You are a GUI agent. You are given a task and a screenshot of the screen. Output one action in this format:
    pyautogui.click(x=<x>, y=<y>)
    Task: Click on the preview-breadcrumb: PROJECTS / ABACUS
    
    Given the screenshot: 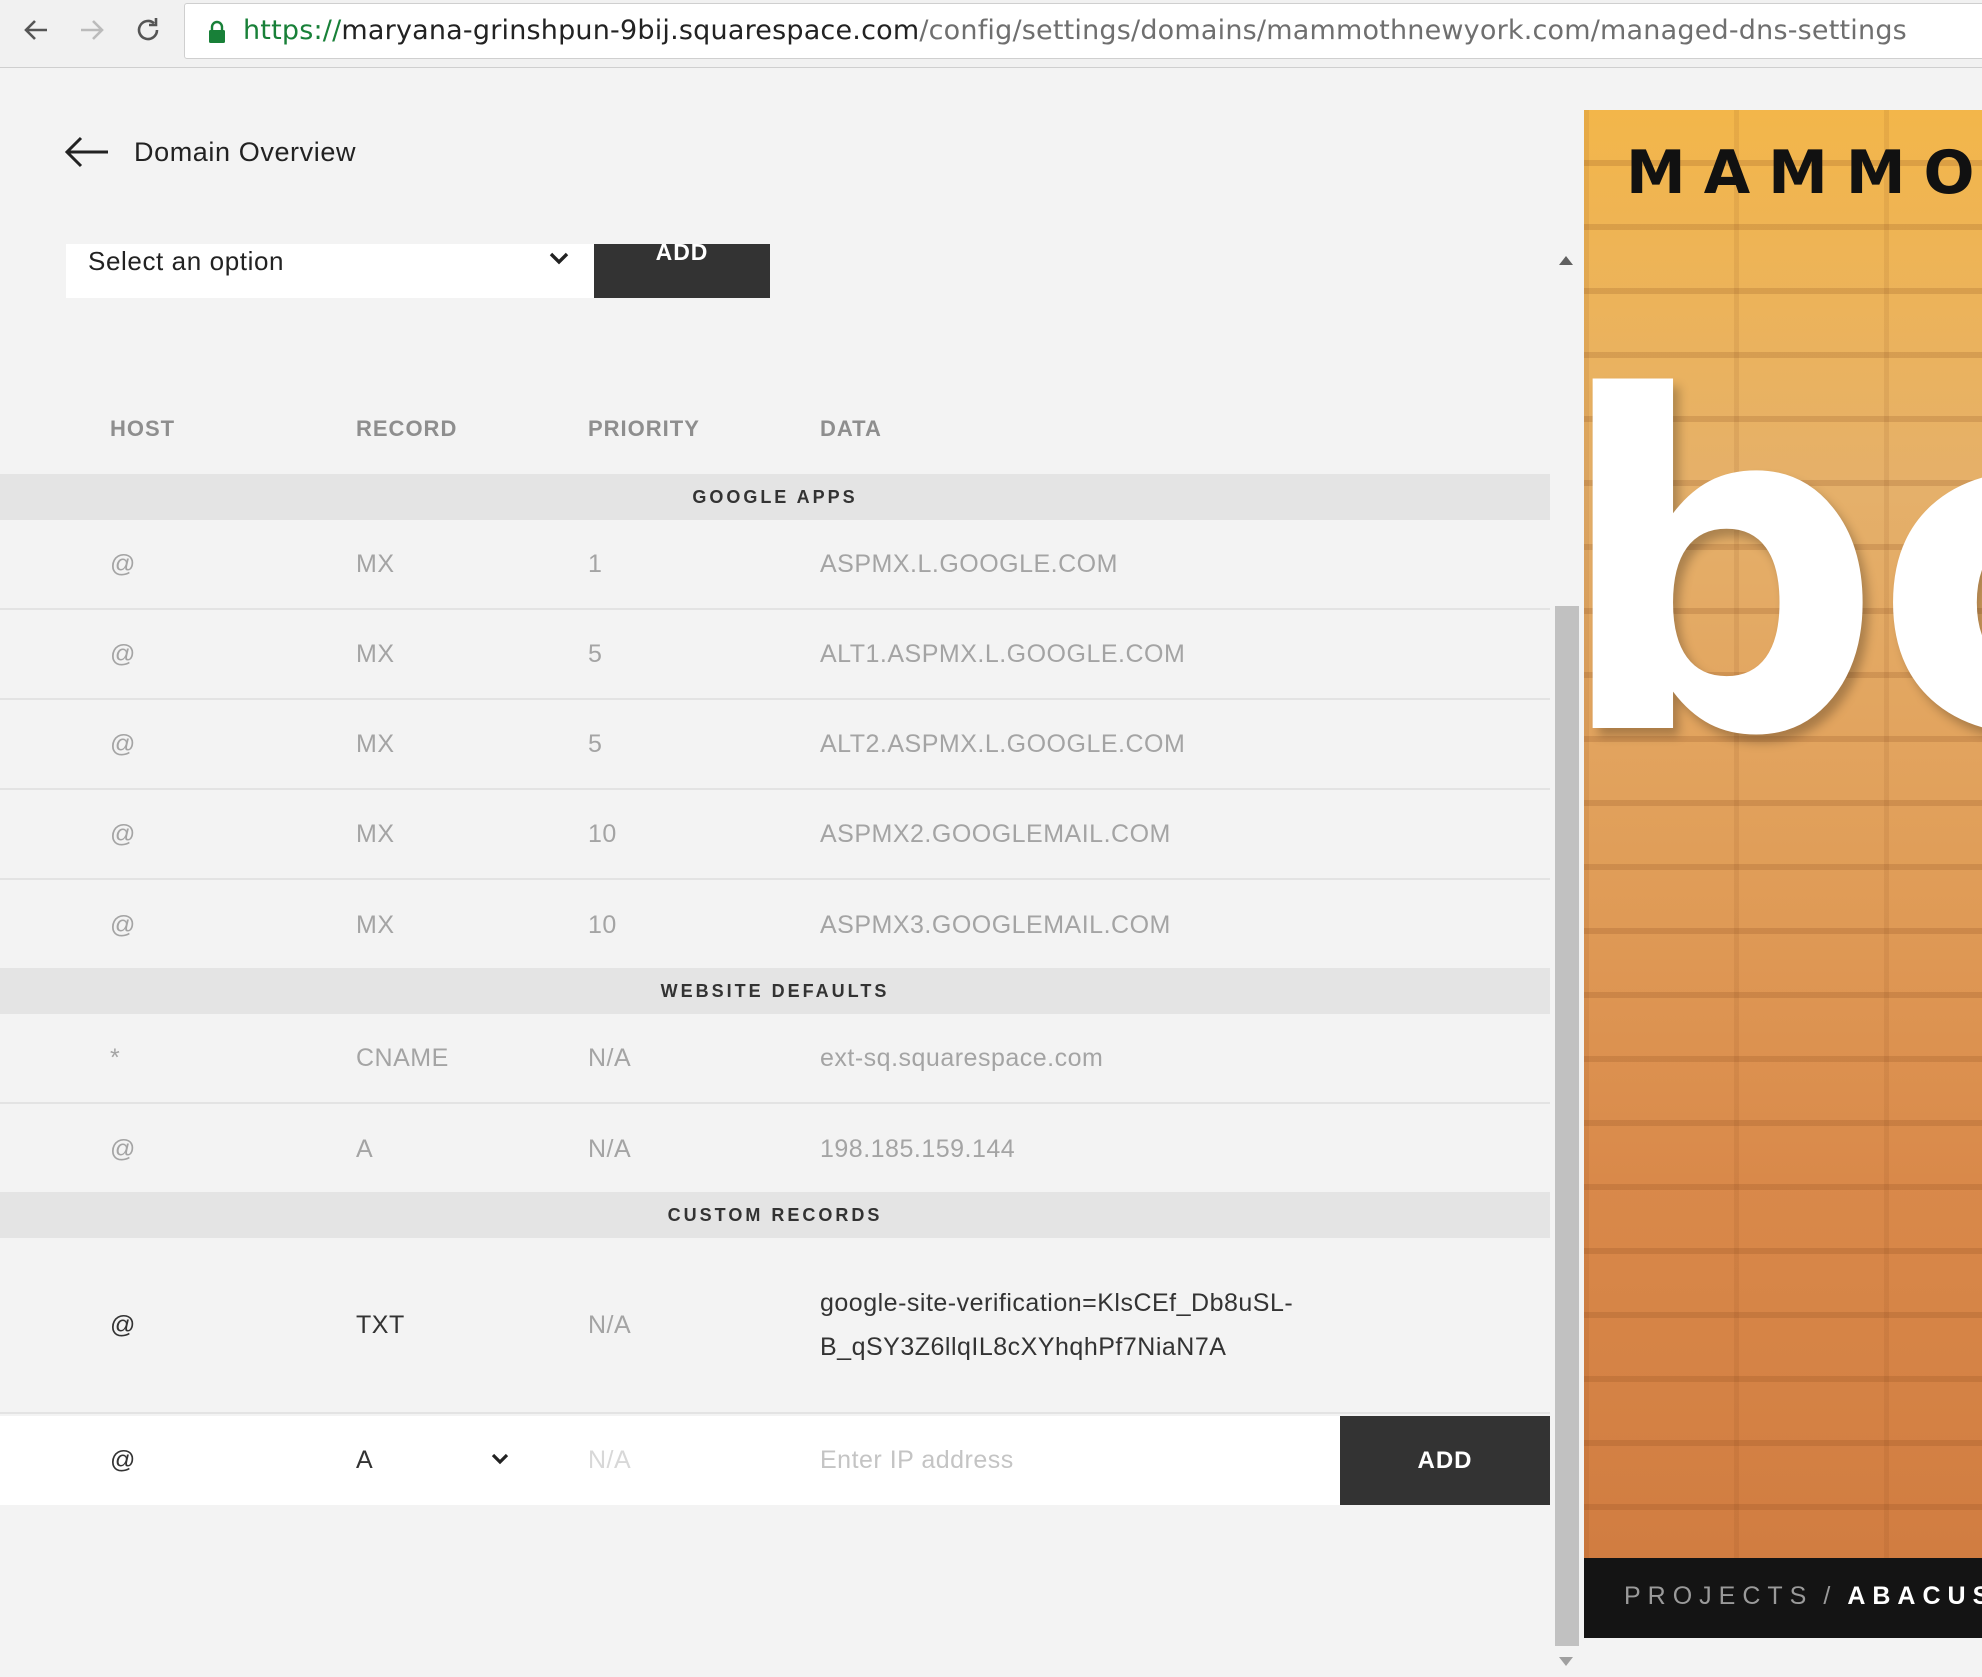 What is the action you would take?
    pyautogui.click(x=1803, y=1596)
    